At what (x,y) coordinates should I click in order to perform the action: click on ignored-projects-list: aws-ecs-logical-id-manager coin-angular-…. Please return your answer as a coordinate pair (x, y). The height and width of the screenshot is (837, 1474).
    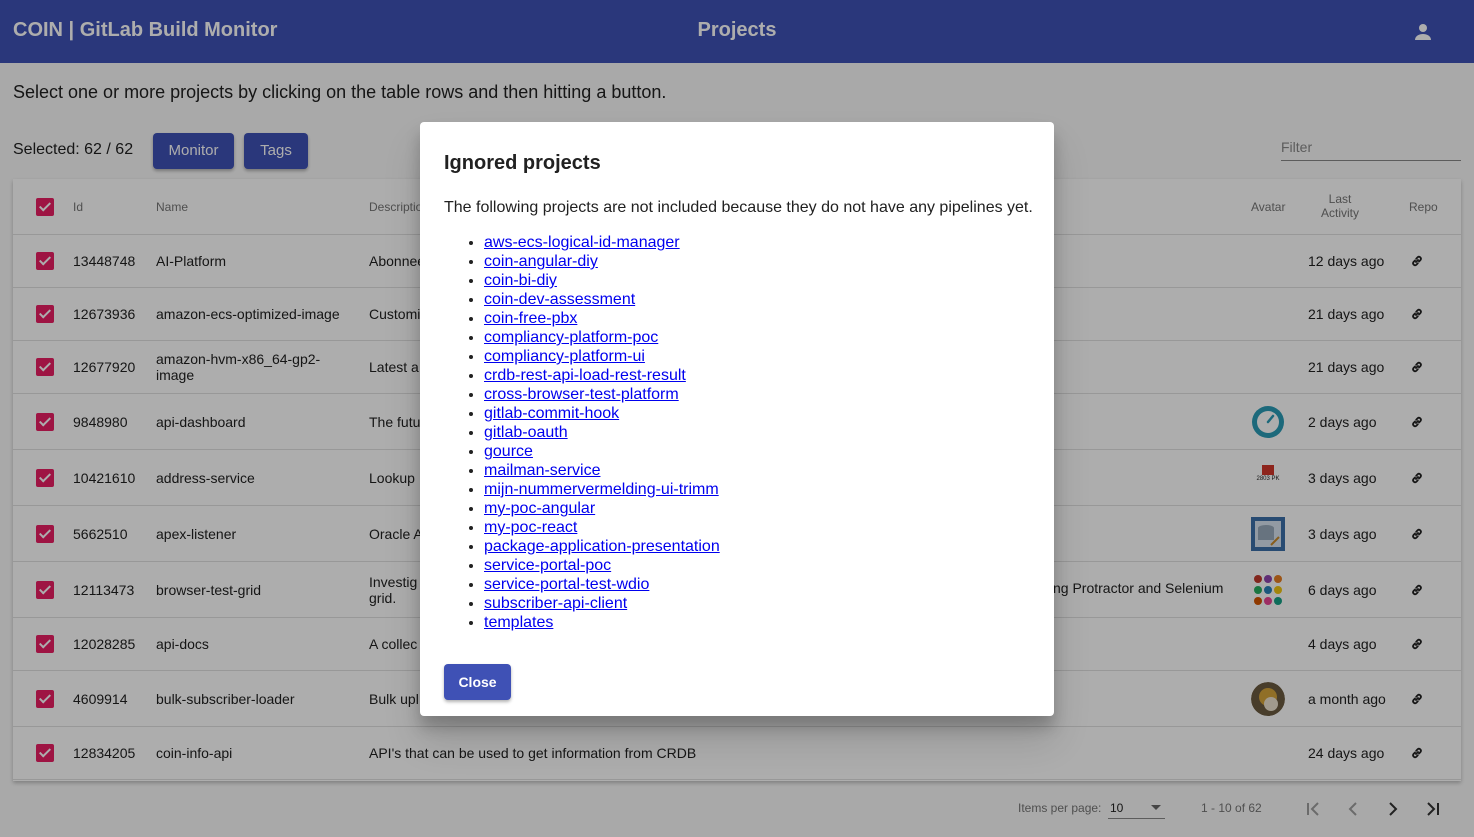
    Looking at the image, I should click on (602, 432).